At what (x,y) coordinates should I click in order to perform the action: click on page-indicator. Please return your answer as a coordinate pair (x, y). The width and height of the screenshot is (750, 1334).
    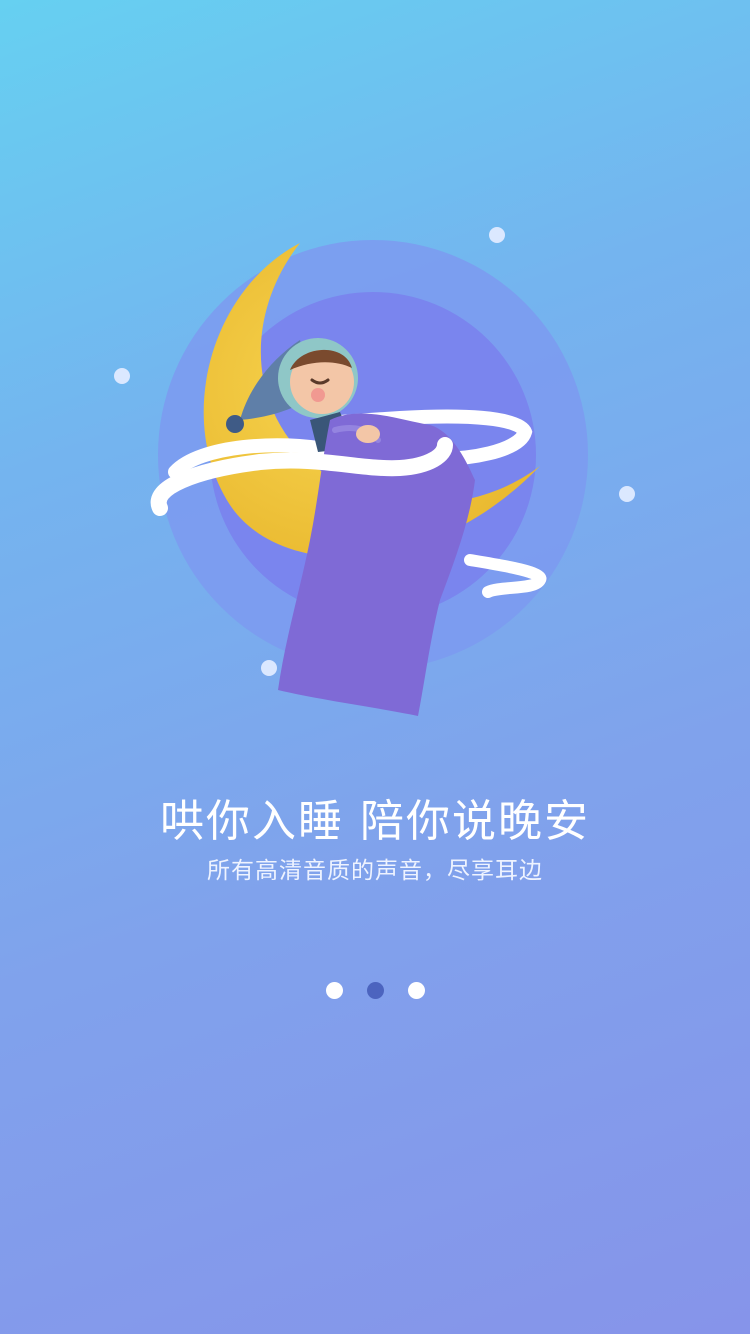
    Looking at the image, I should click on (375, 990).